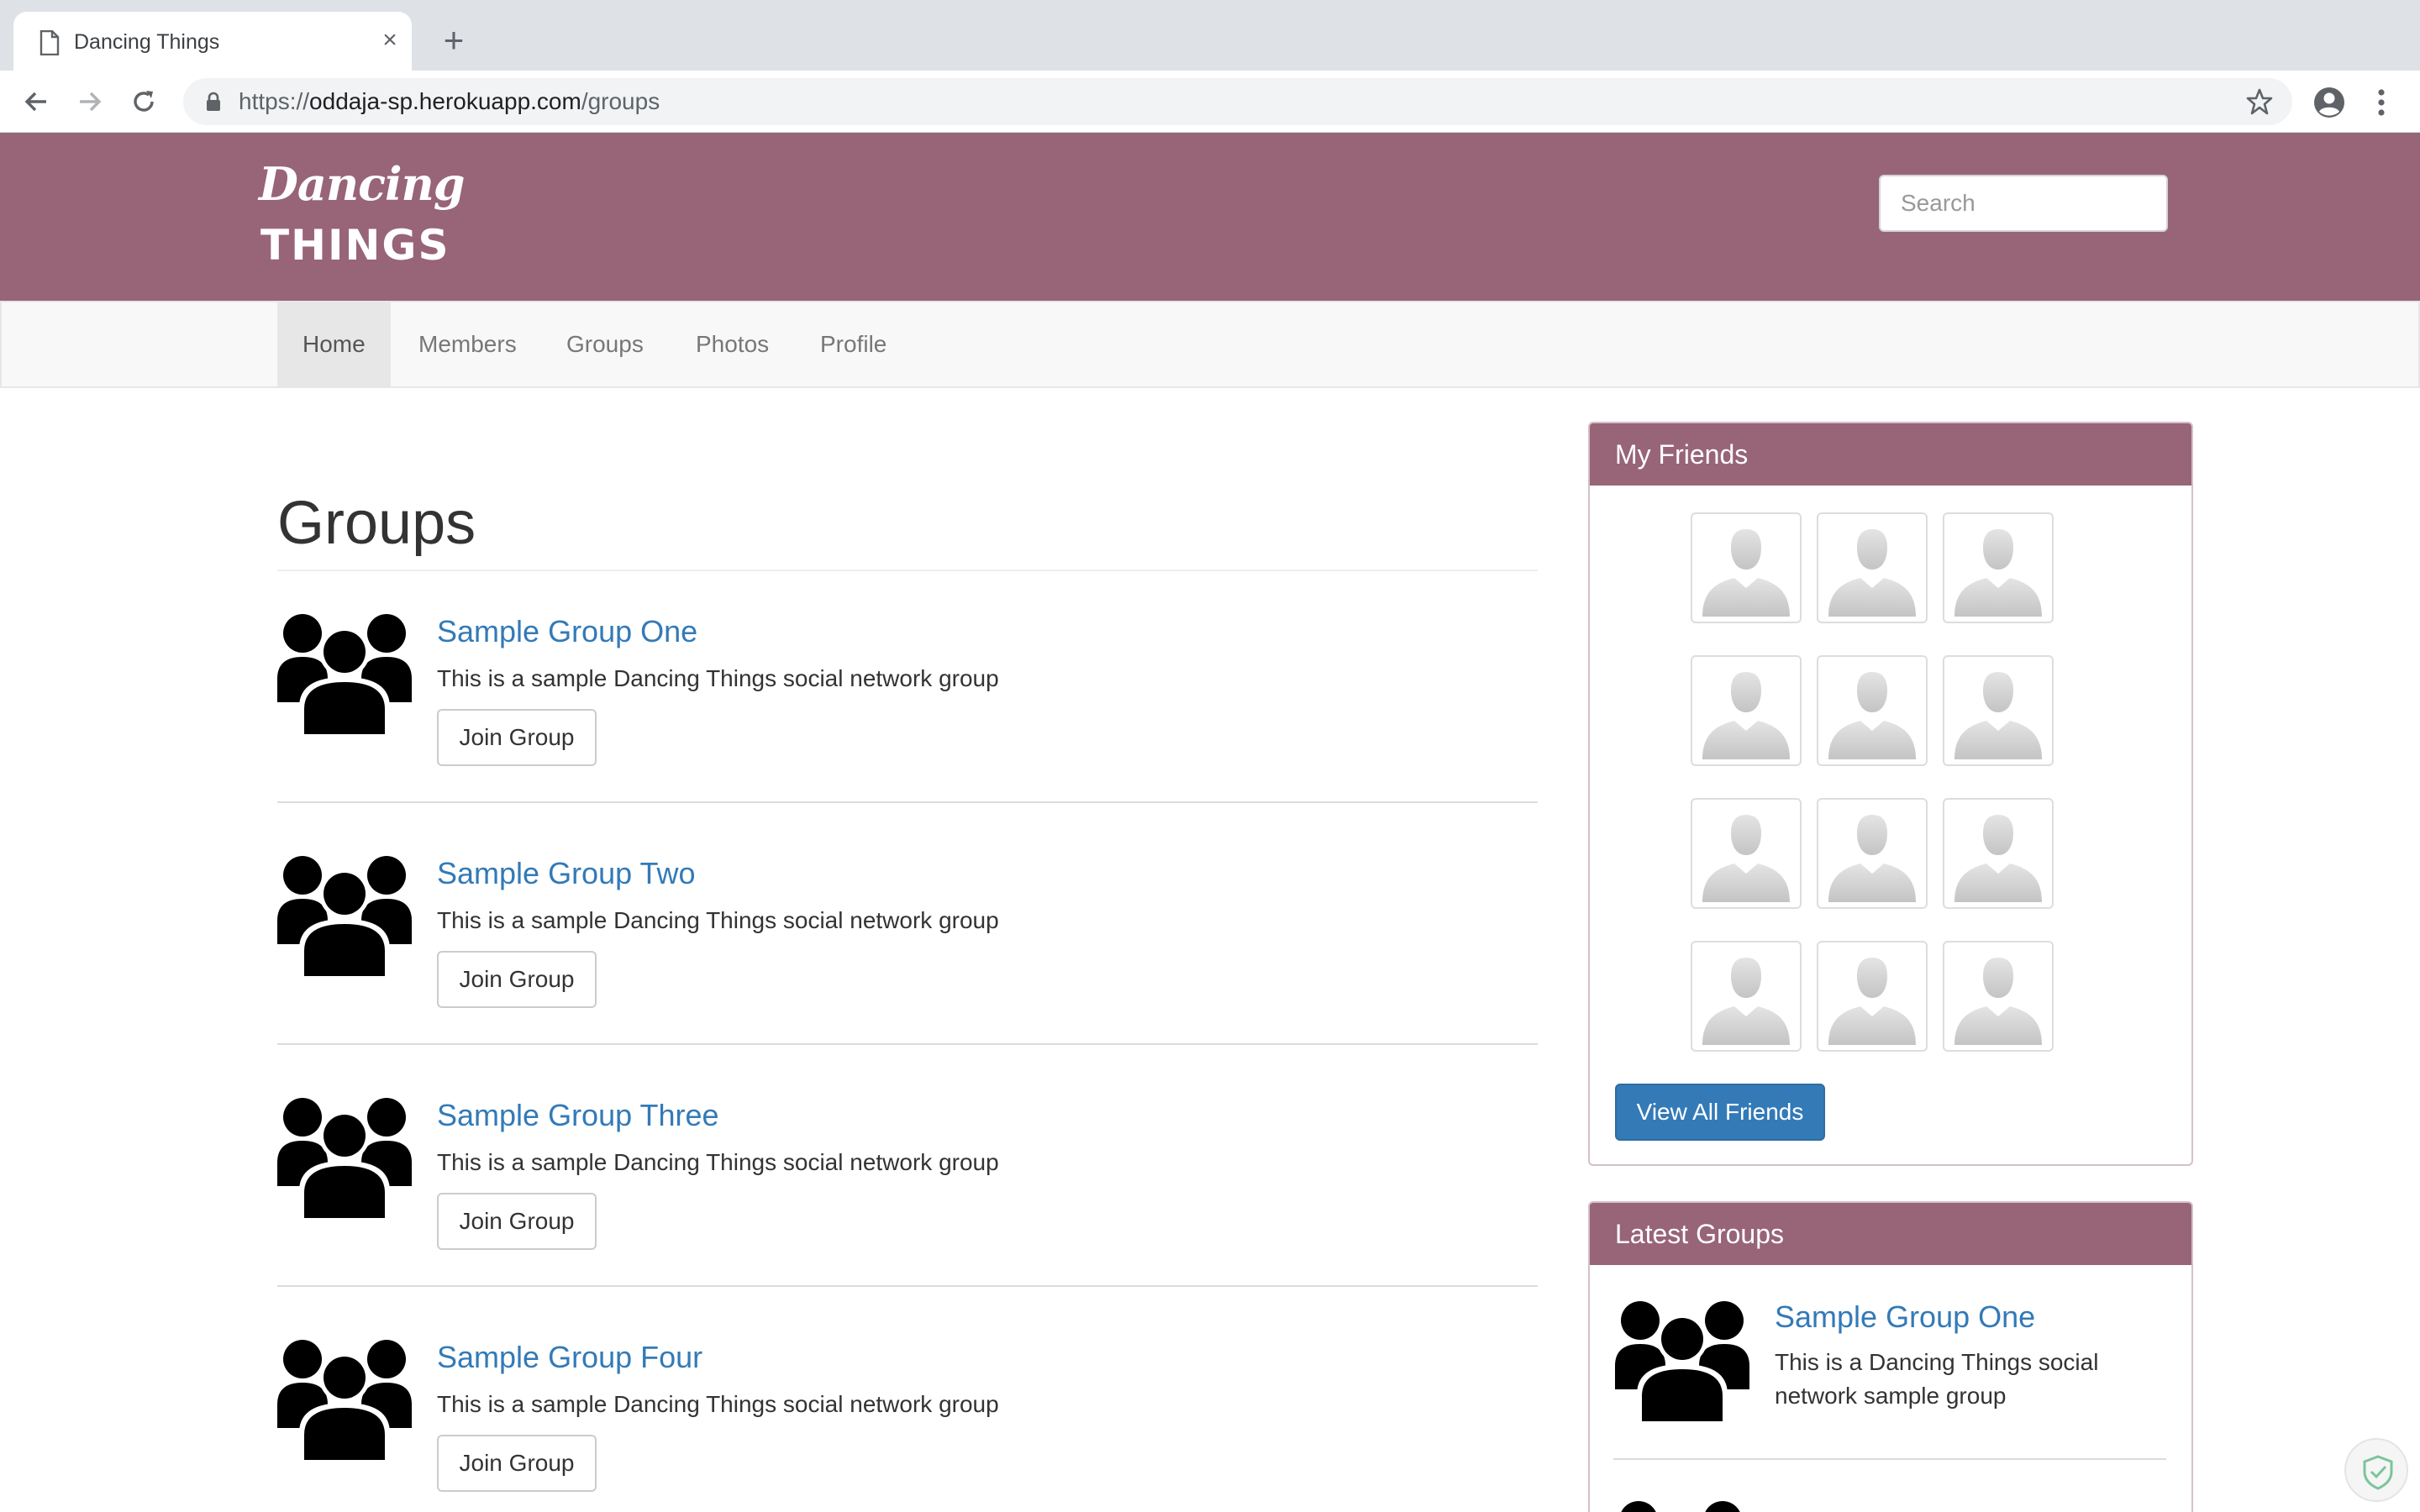  What do you see at coordinates (445, 101) in the screenshot?
I see `url-host: oddaja-sp.herokuapp.com` at bounding box center [445, 101].